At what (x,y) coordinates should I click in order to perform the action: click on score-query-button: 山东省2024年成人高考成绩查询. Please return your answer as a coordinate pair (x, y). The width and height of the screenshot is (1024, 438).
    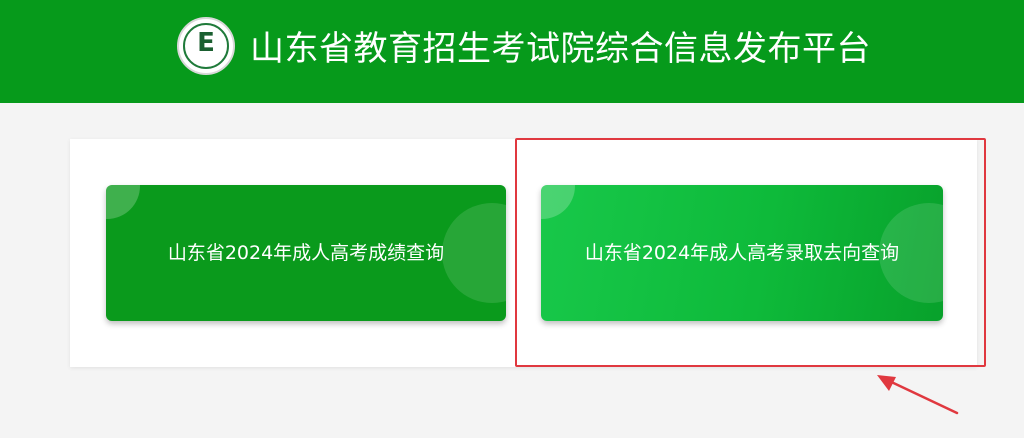
    Looking at the image, I should click on (306, 253).